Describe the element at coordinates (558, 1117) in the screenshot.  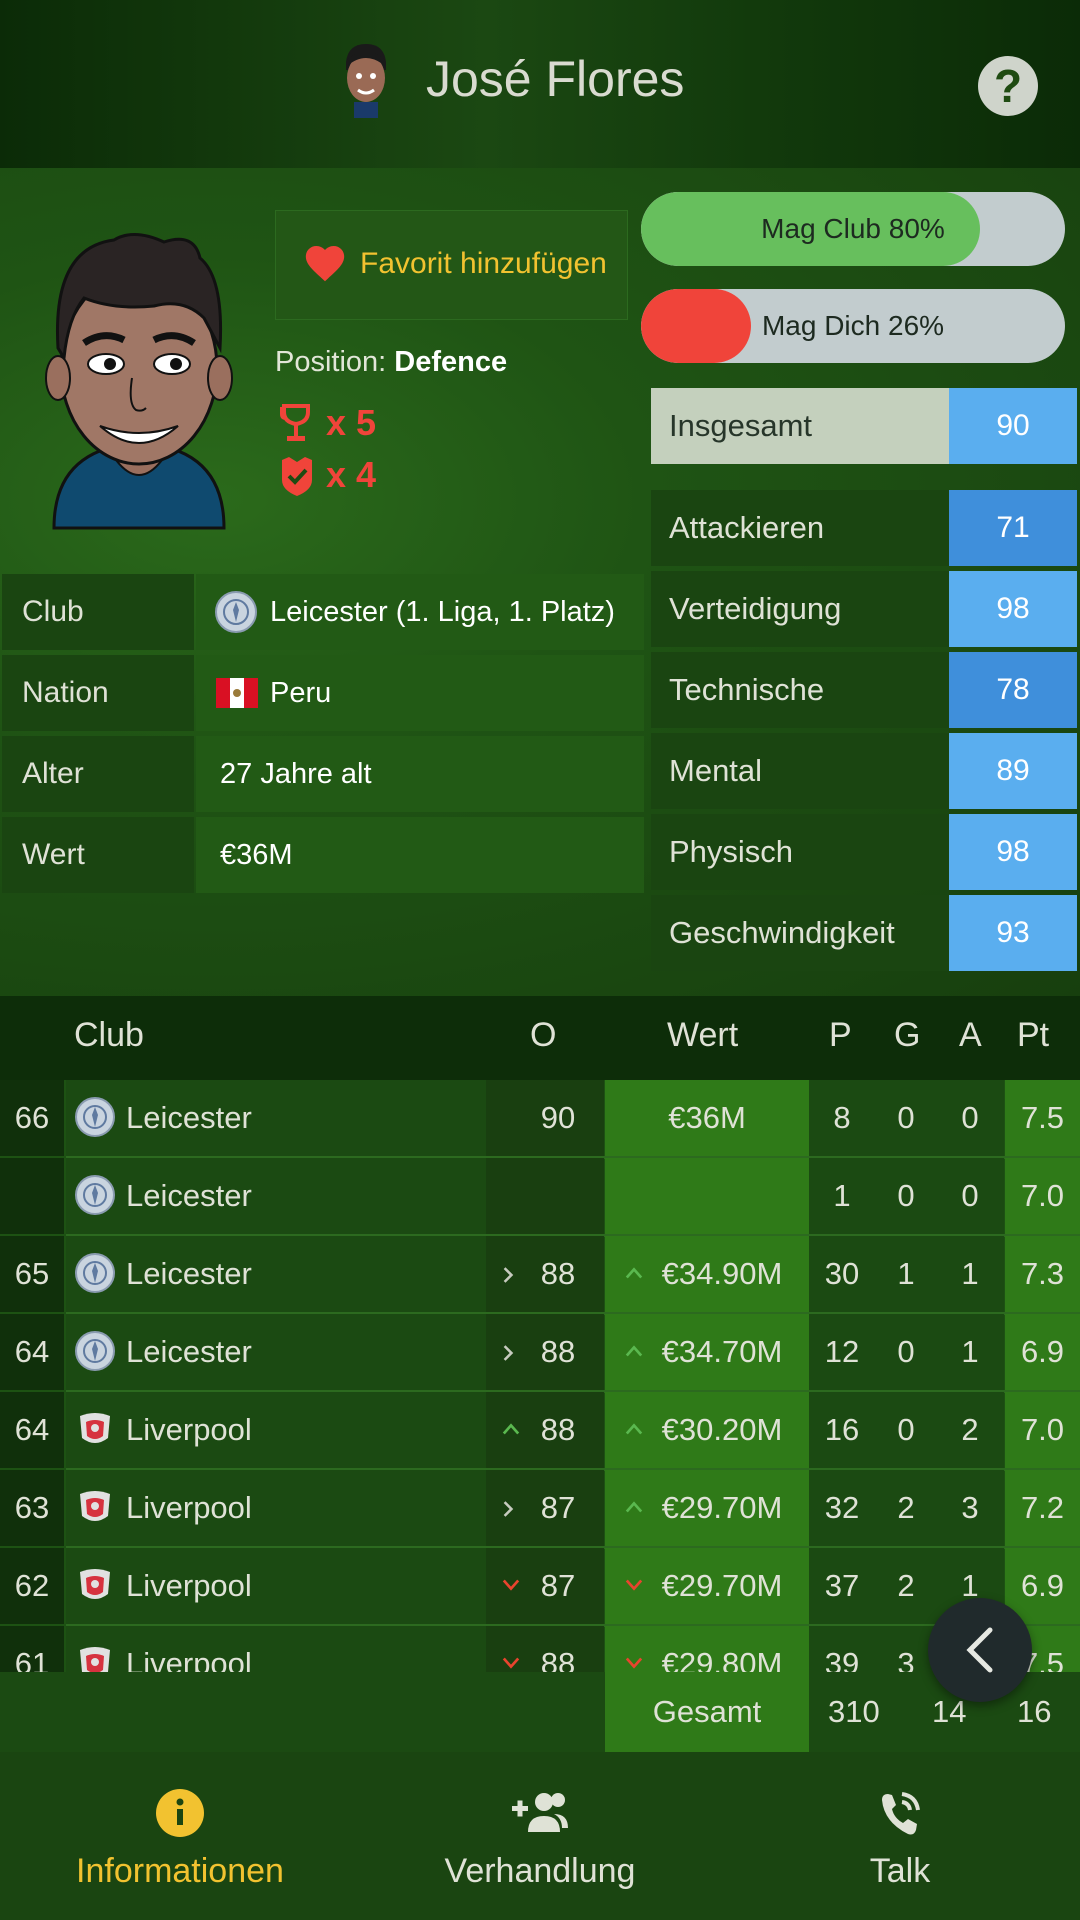
I see `row-overall: 90` at that location.